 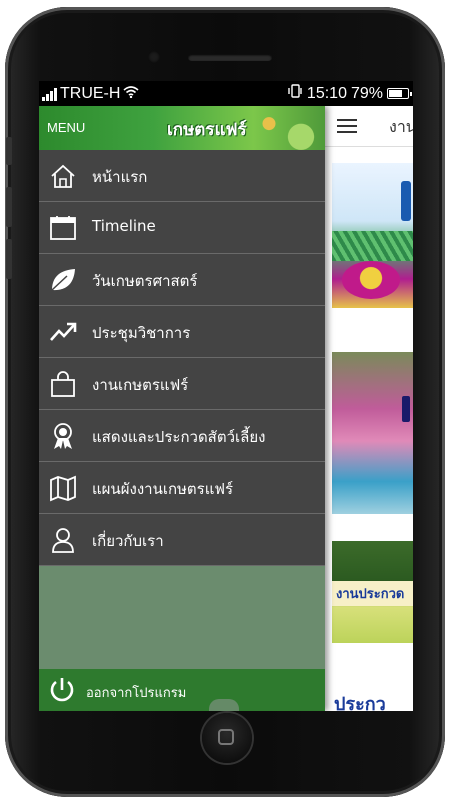 What do you see at coordinates (207, 130) in the screenshot?
I see `brand-logo-text: เกษตรแฟร์` at bounding box center [207, 130].